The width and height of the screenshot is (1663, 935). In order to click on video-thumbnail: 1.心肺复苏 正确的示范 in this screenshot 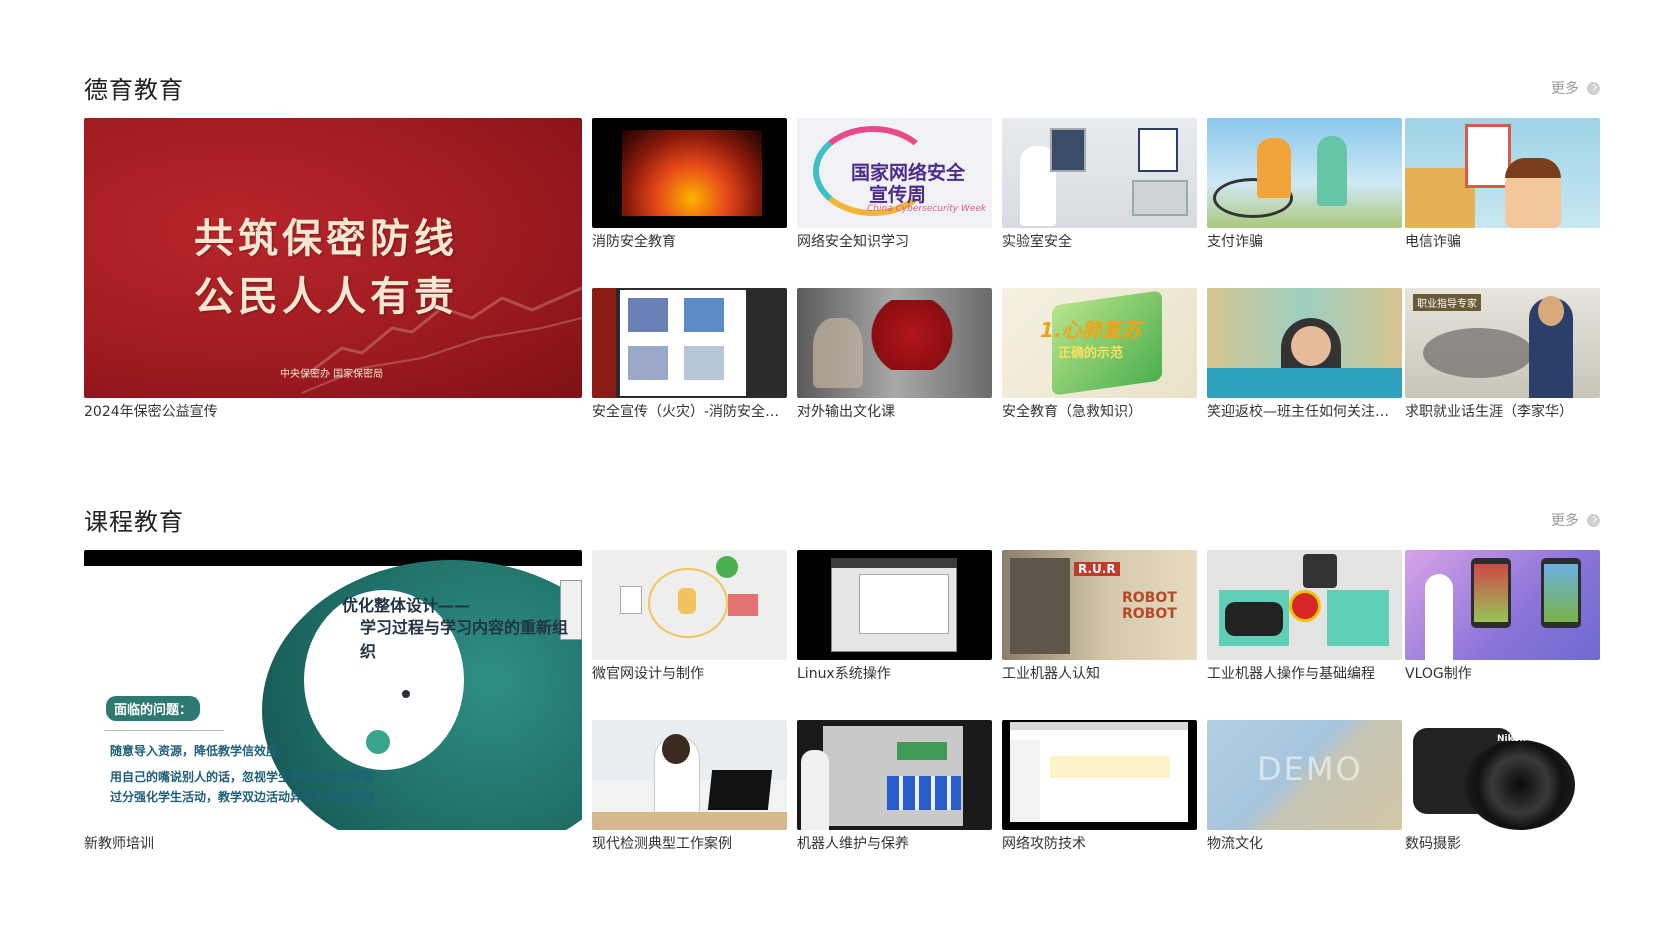, I will do `click(1099, 343)`.